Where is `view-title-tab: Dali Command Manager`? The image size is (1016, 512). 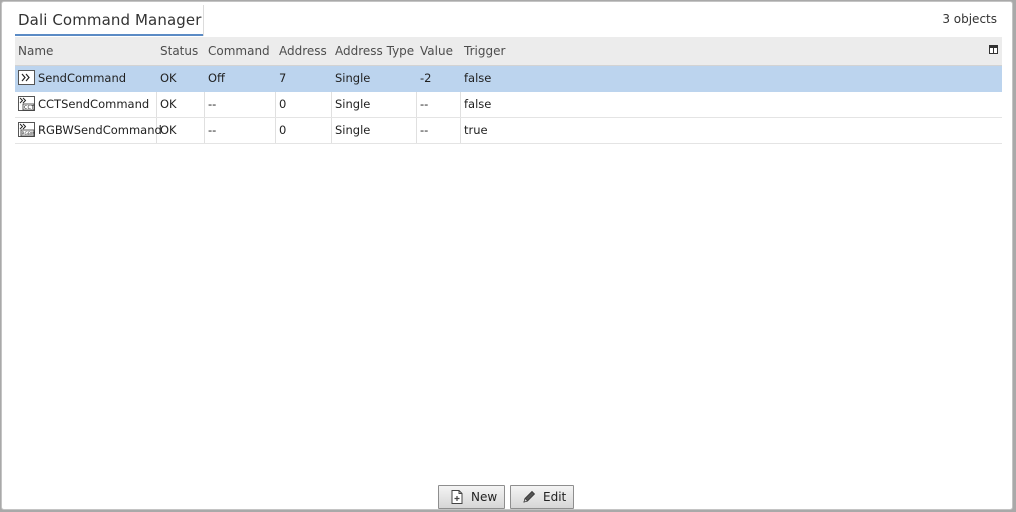 view-title-tab: Dali Command Manager is located at coordinates (109, 21).